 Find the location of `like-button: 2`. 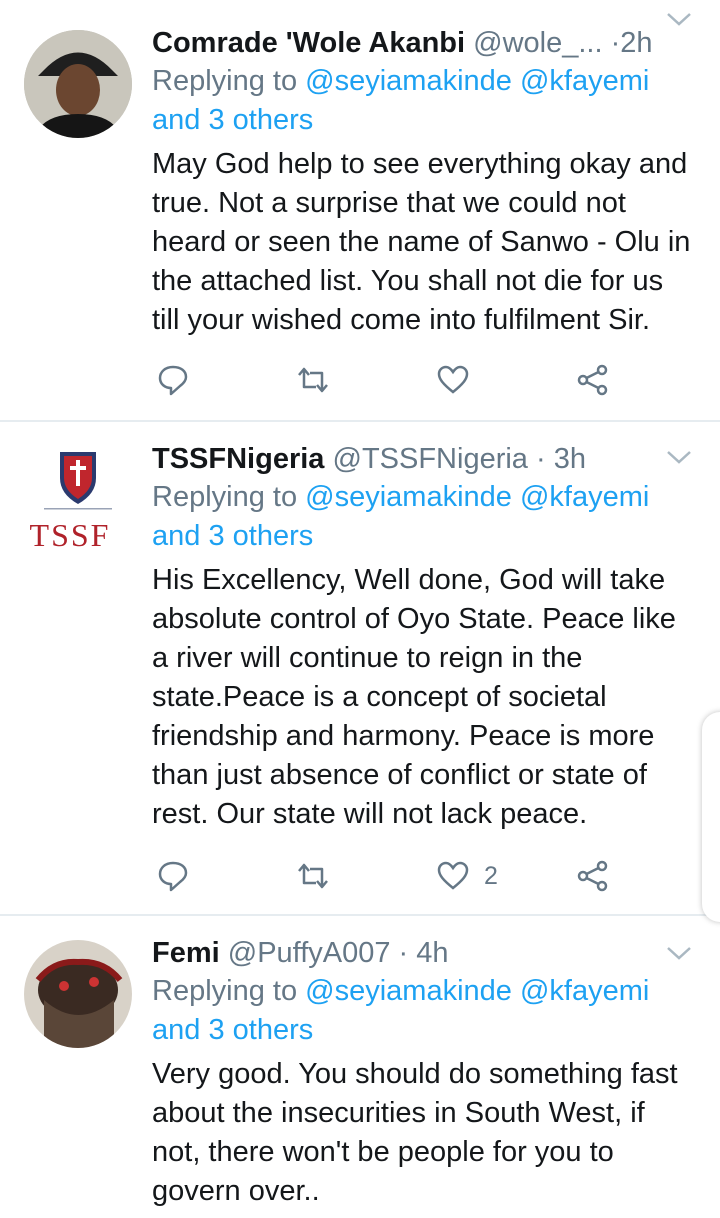

like-button: 2 is located at coordinates (467, 876).